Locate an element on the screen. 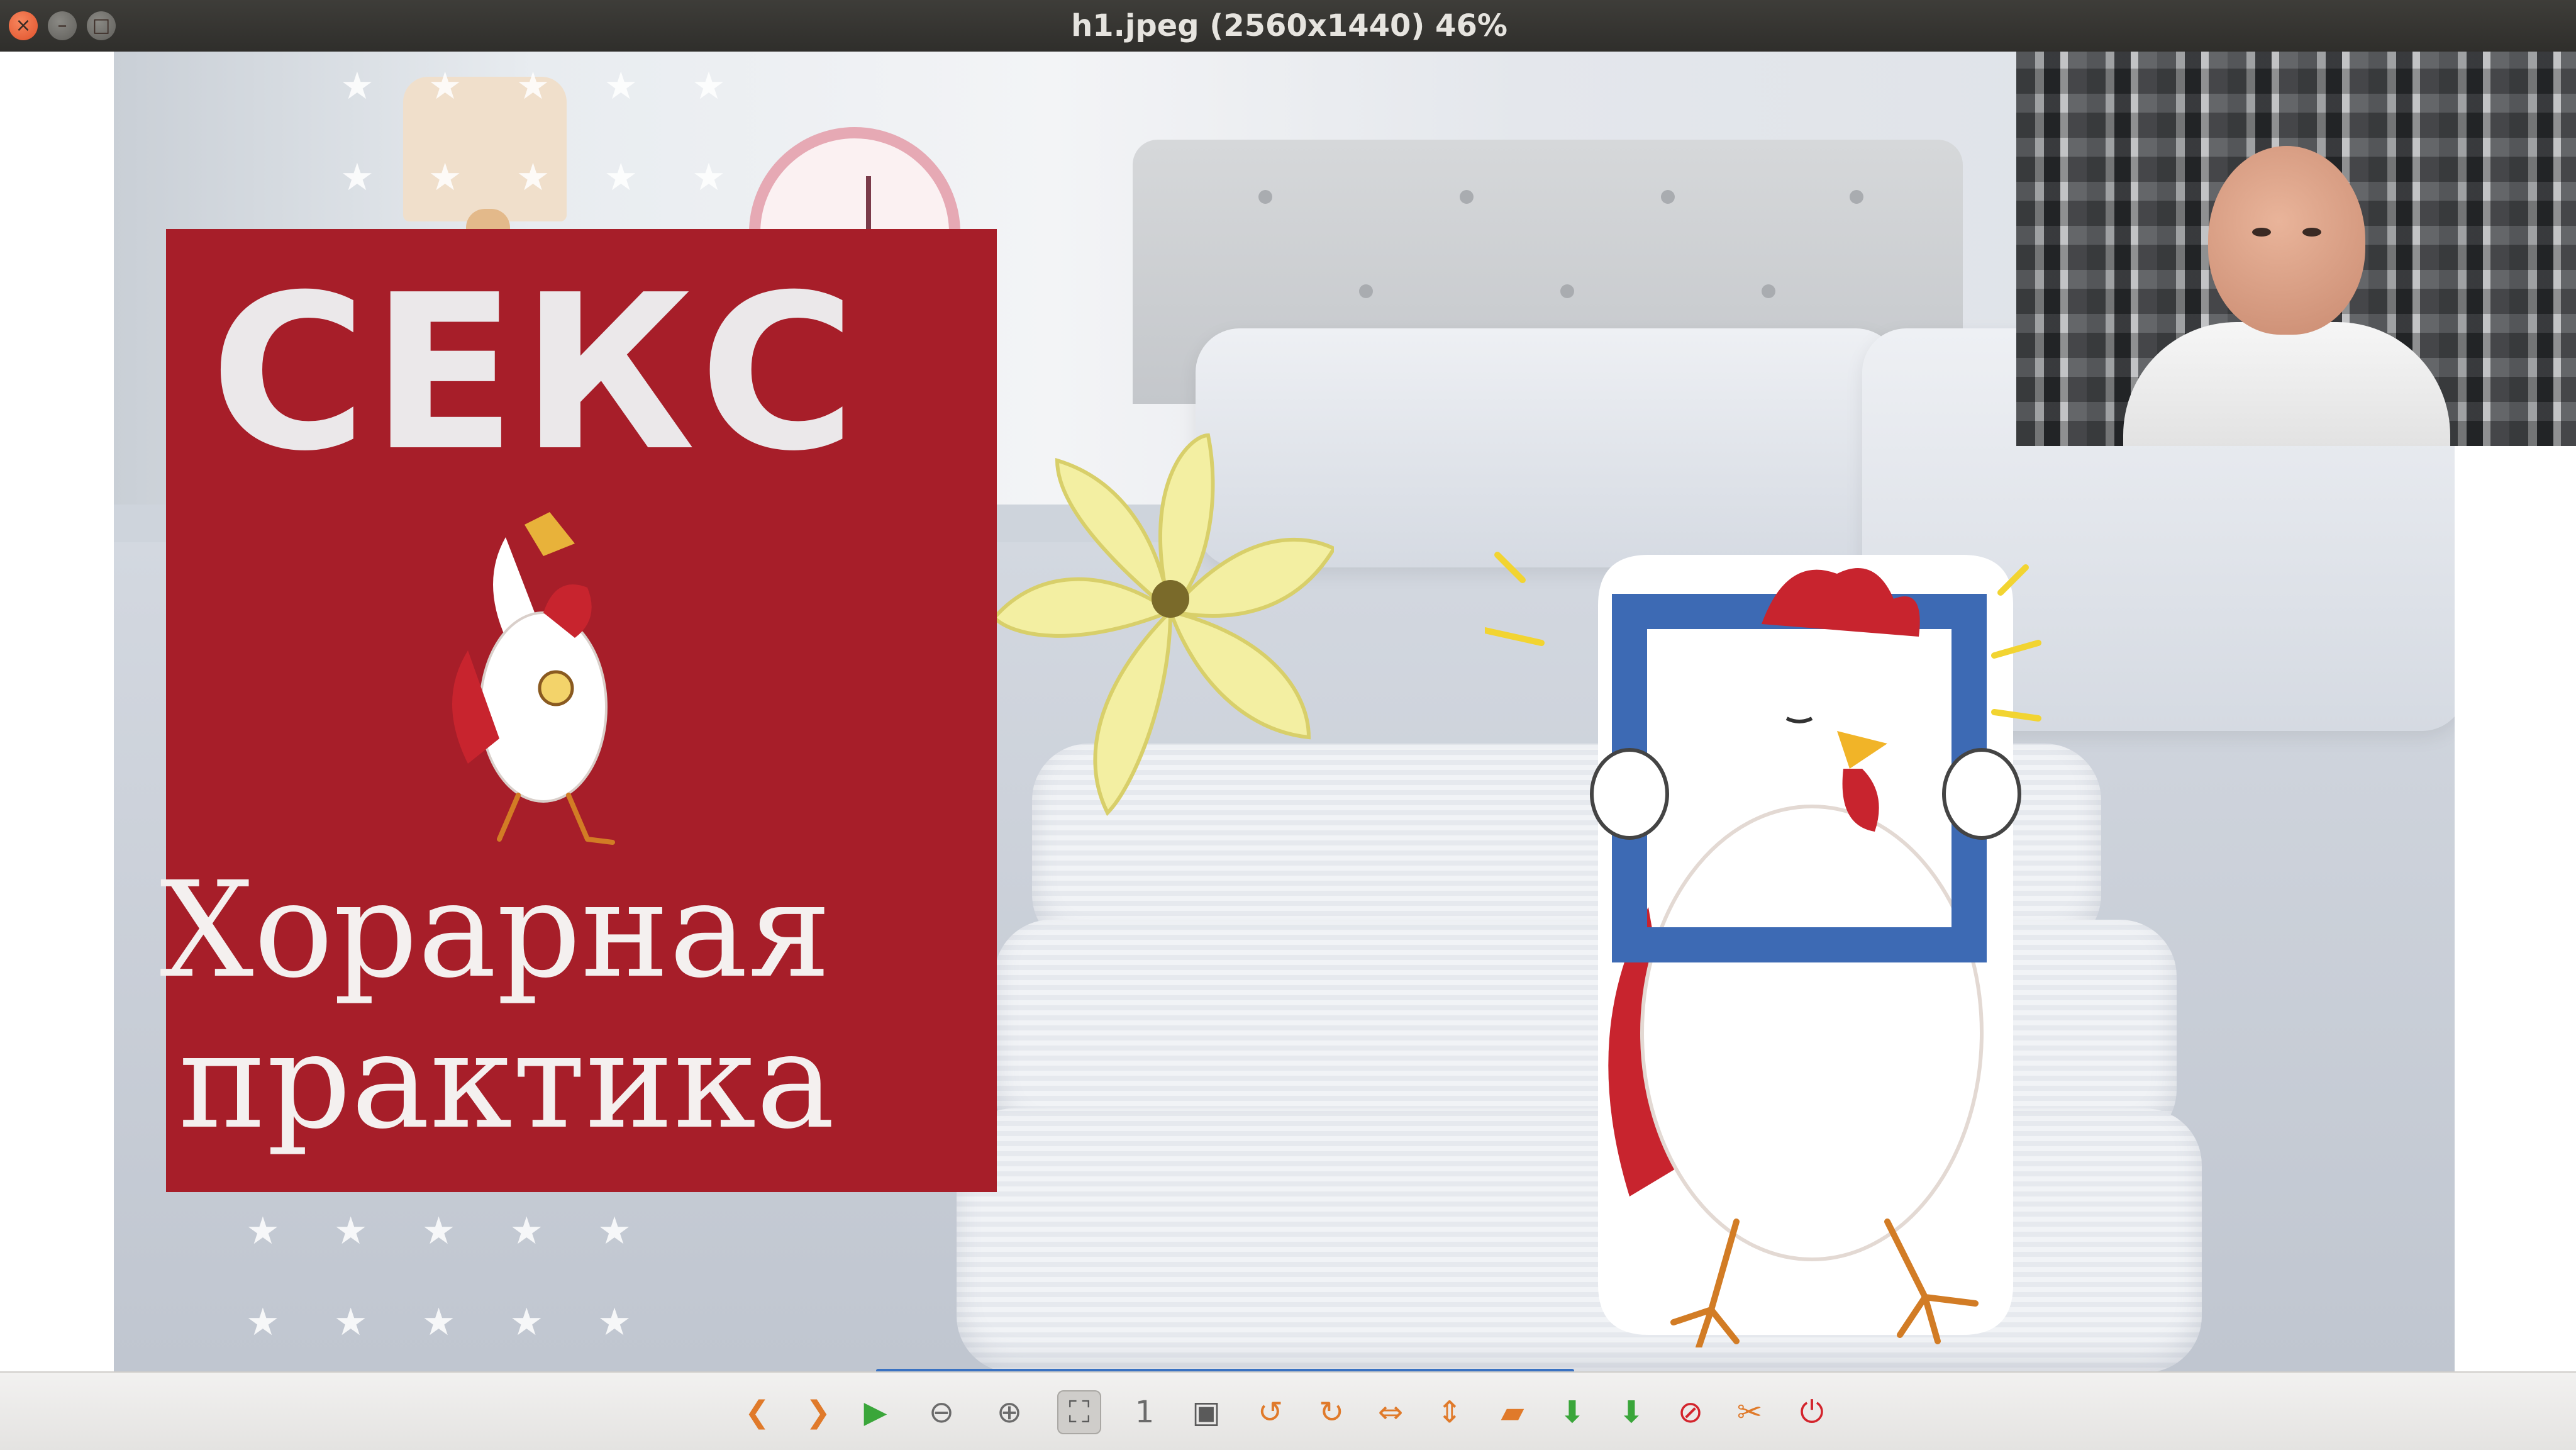 Image resolution: width=2576 pixels, height=1450 pixels. save-file-button: ⬇ is located at coordinates (1572, 1412).